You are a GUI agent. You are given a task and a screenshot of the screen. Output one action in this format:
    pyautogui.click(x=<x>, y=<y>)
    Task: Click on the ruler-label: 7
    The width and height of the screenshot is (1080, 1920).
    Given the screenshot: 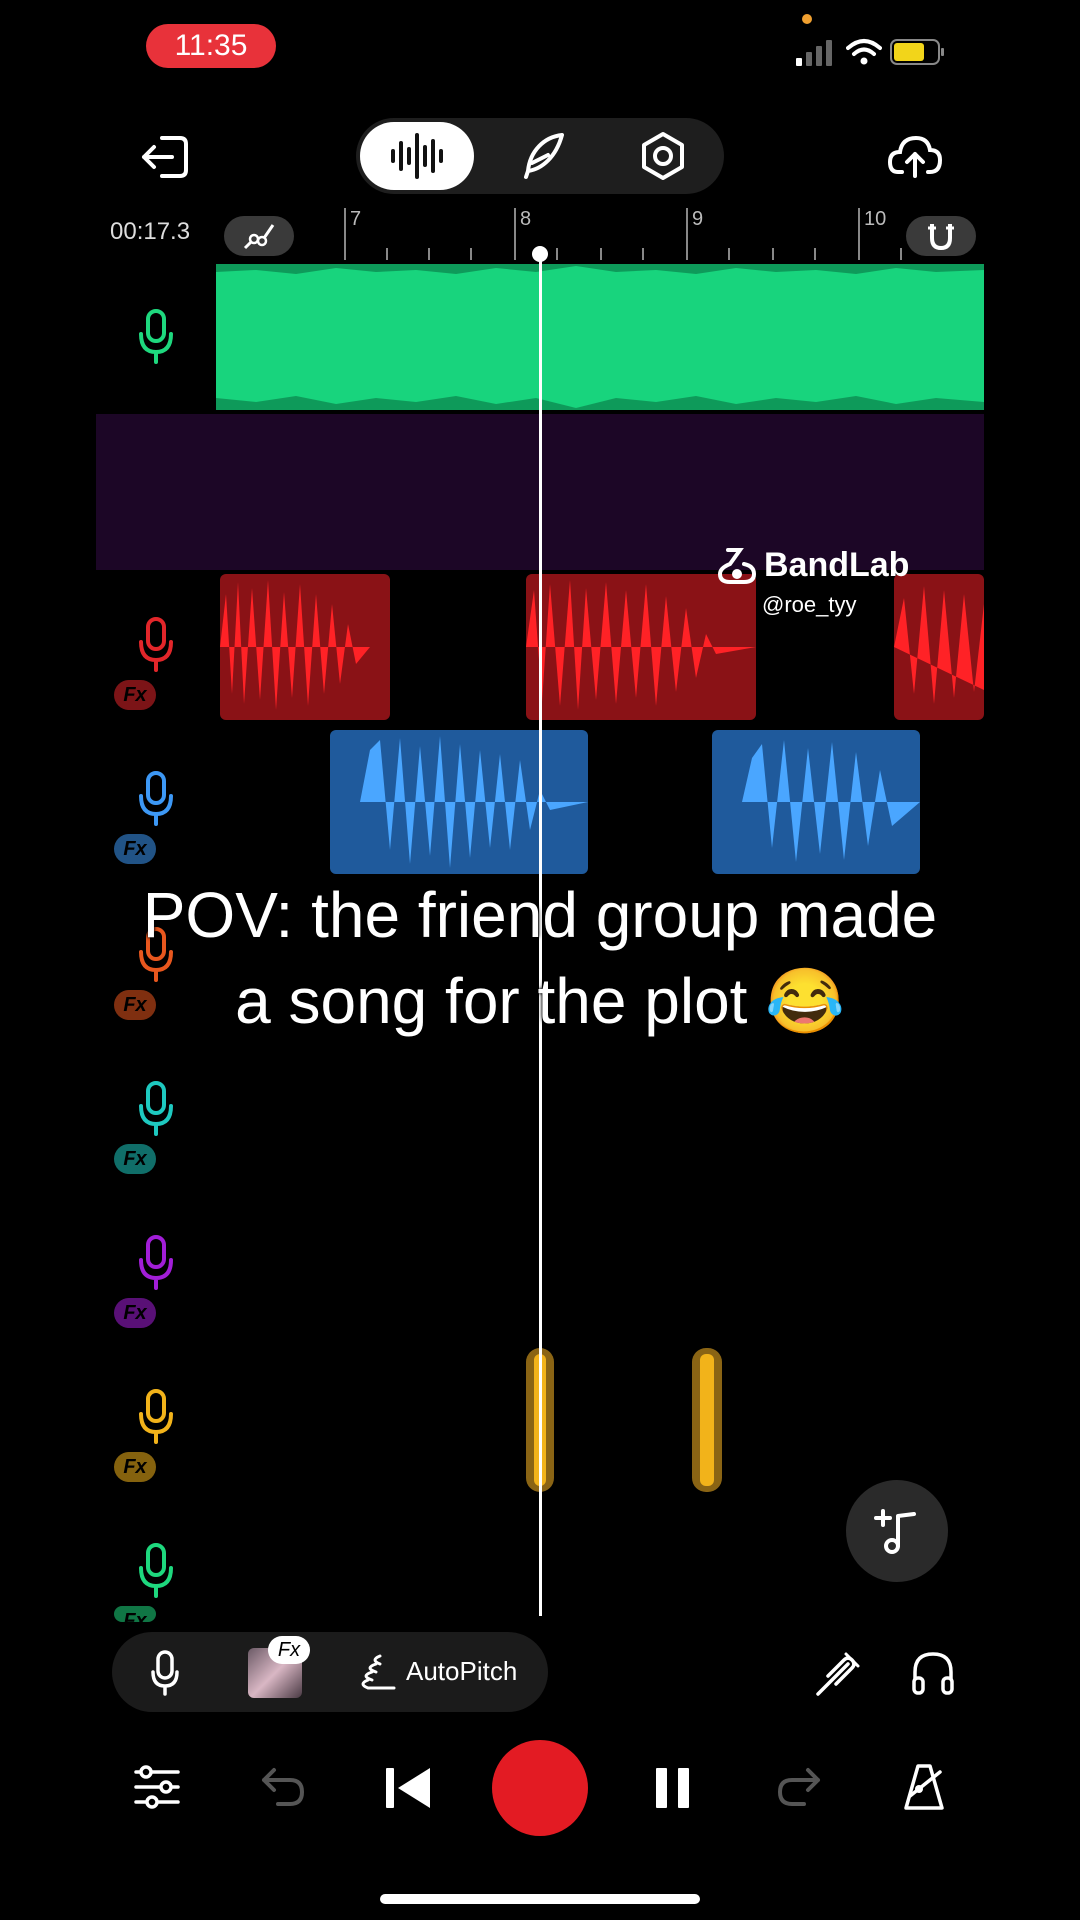 What is the action you would take?
    pyautogui.click(x=356, y=219)
    